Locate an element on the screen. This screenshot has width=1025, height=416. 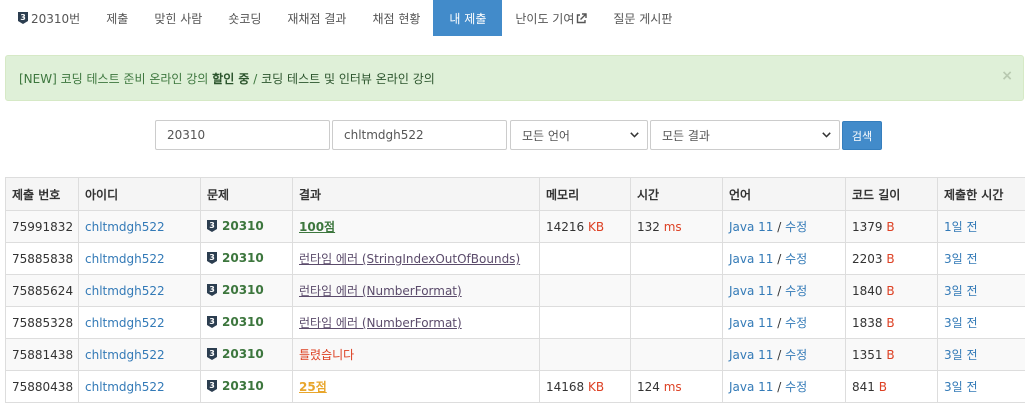
tab-short-coding: 숏코딩 is located at coordinates (244, 18).